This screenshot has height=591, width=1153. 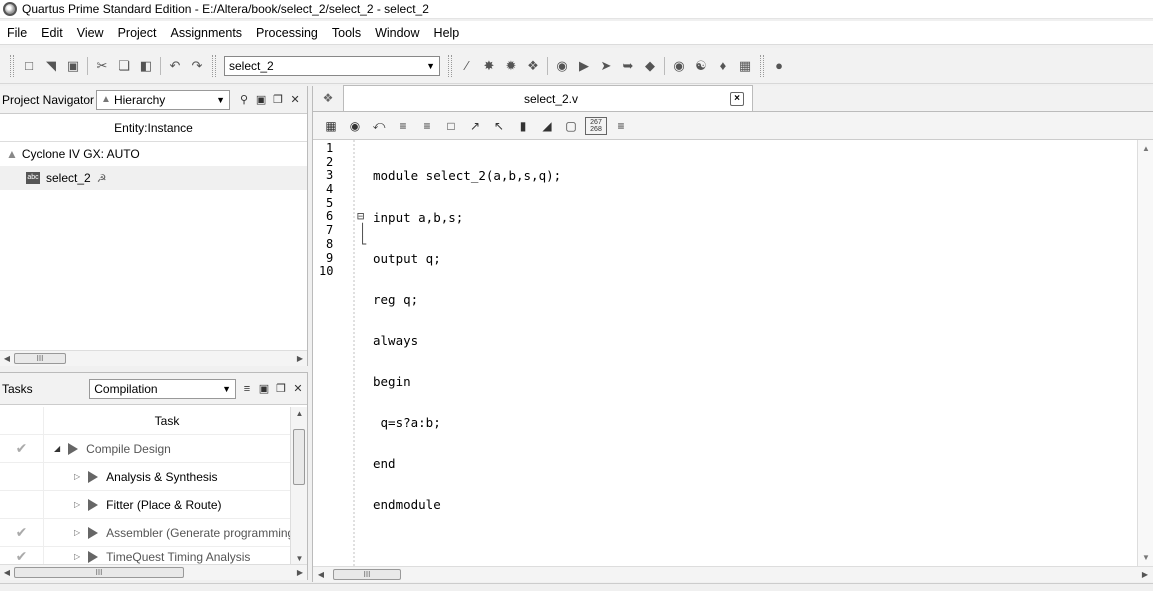 I want to click on paste-icon: ◧, so click(x=146, y=66).